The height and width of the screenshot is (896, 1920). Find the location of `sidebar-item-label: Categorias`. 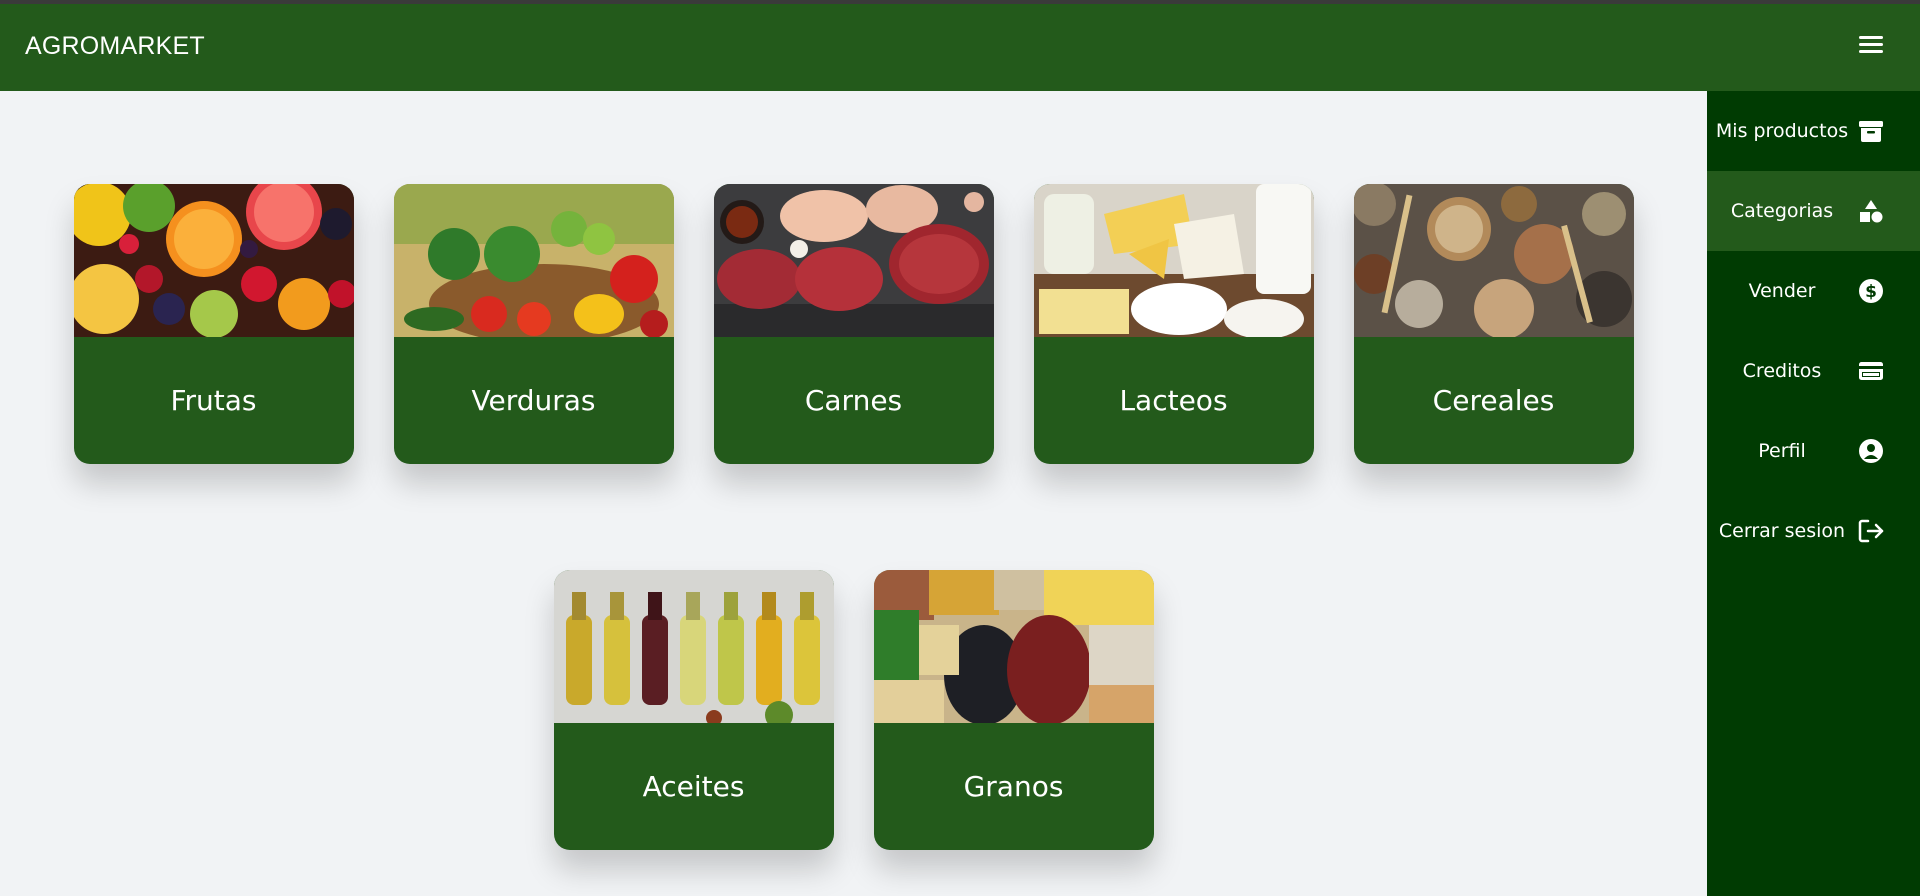

sidebar-item-label: Categorias is located at coordinates (1782, 210).